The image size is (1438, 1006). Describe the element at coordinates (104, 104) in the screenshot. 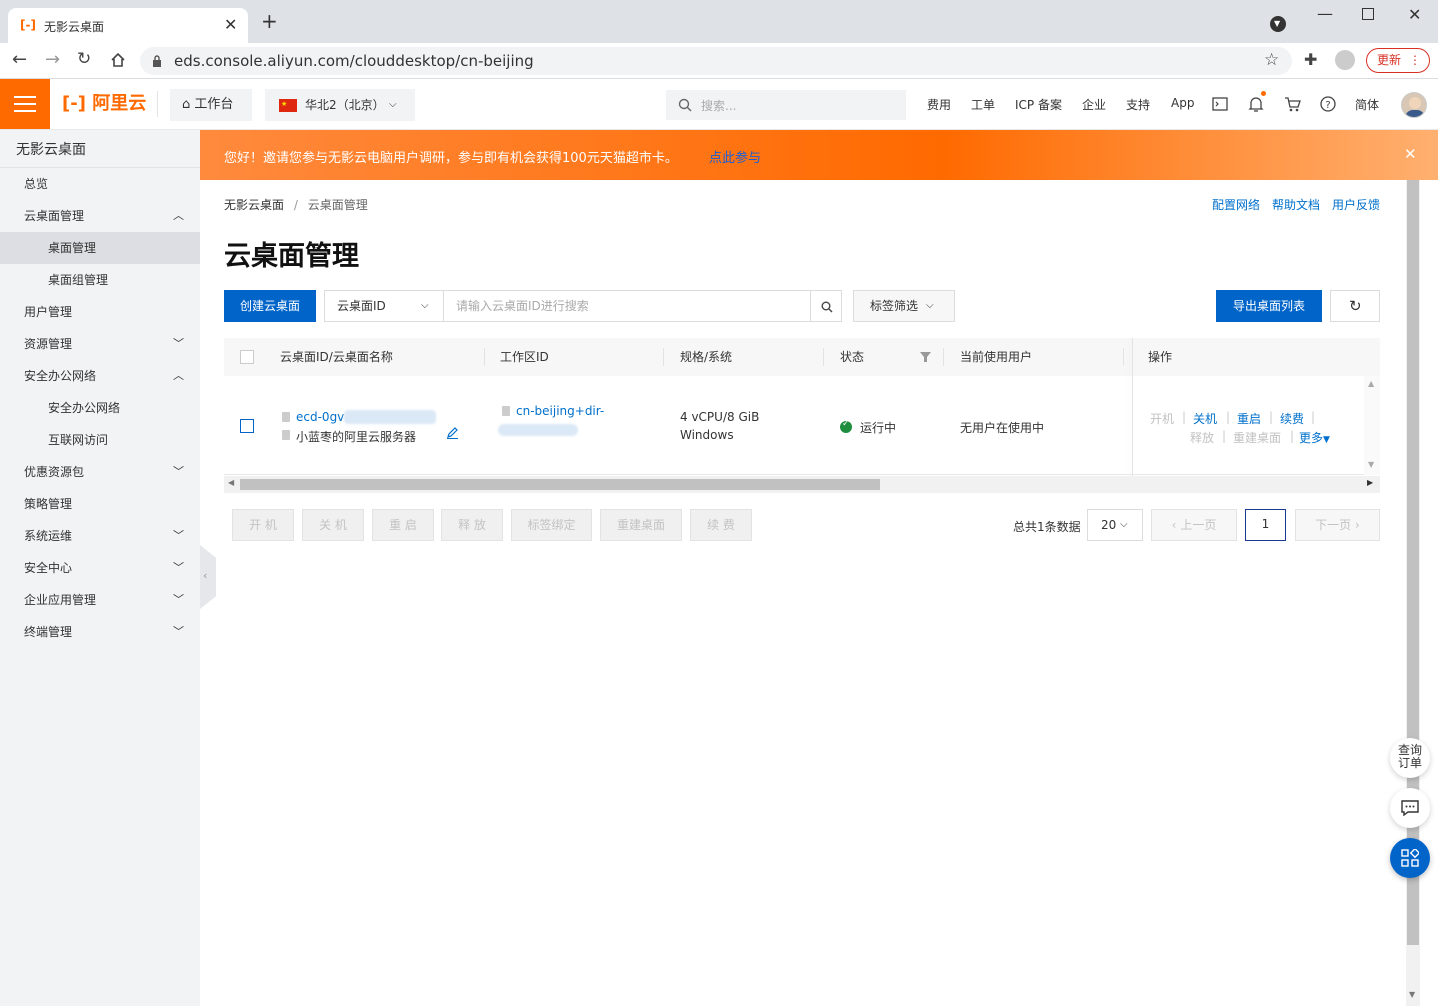

I see `aliyun-logo: [-] 阿里云` at that location.